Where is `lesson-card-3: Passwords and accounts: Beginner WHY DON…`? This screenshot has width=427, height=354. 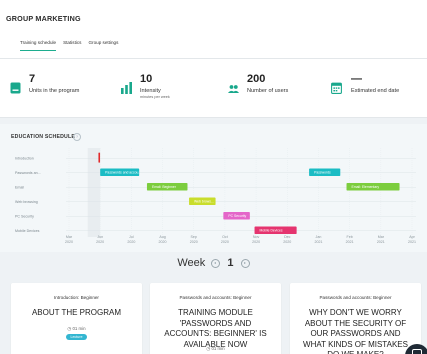
lesson-card-3: Passwords and accounts: Beginner WHY DON… is located at coordinates (355, 318).